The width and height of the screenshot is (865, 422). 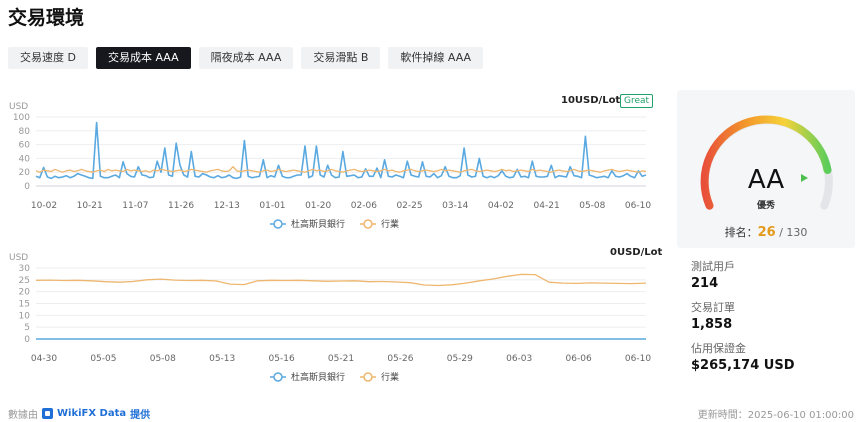 What do you see at coordinates (181, 206) in the screenshot?
I see `x-tick-label: 11-26` at bounding box center [181, 206].